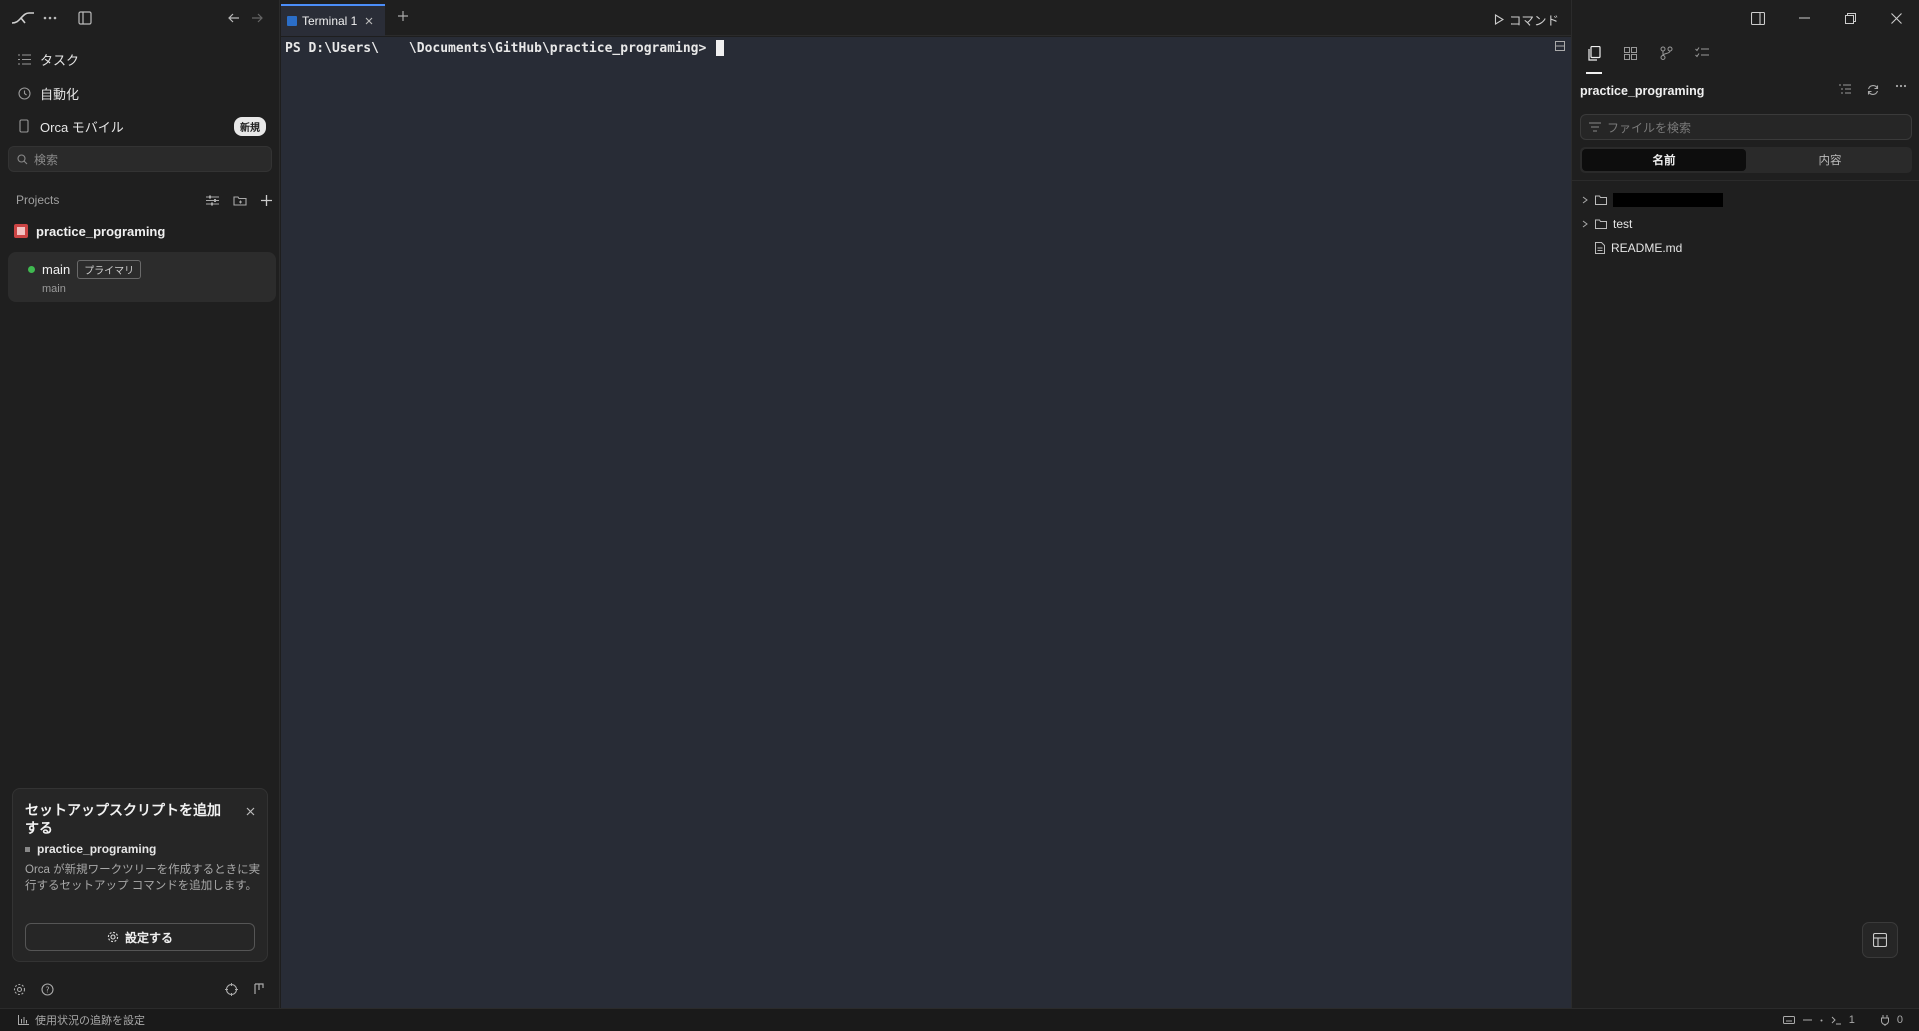 Image resolution: width=1919 pixels, height=1031 pixels. Describe the element at coordinates (1845, 90) in the screenshot. I see `collapse-all-icon` at that location.